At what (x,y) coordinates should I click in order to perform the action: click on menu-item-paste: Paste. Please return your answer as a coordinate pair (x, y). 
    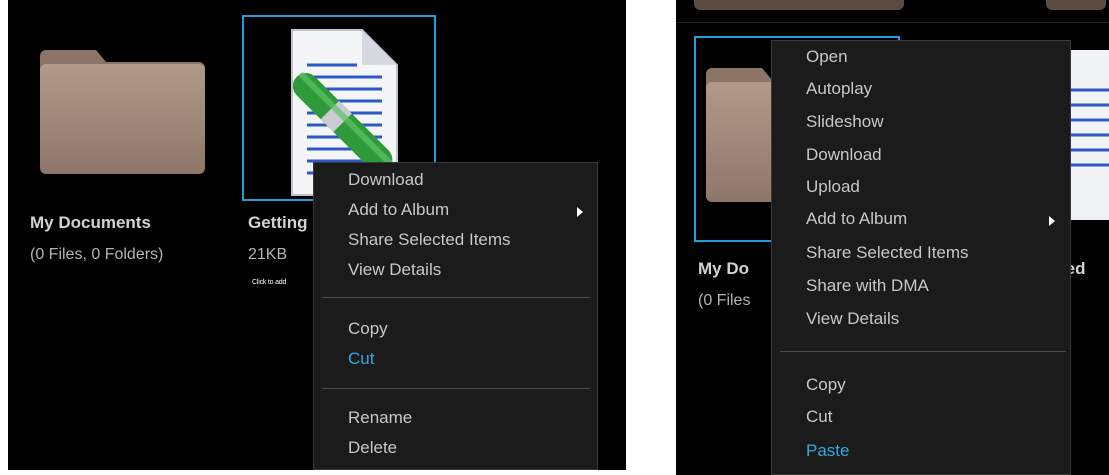
    Looking at the image, I should click on (827, 451).